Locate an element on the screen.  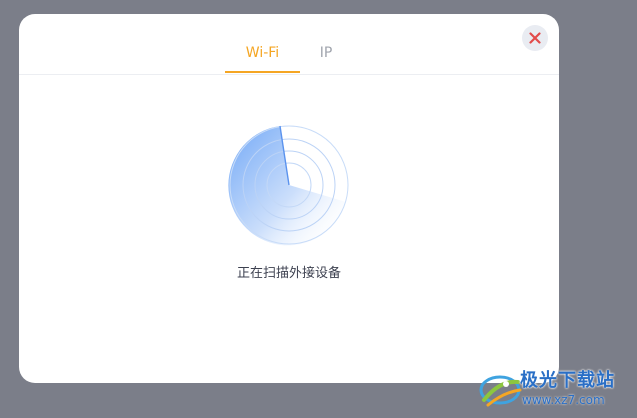
watermark-url: www.xz7.com is located at coordinates (563, 400).